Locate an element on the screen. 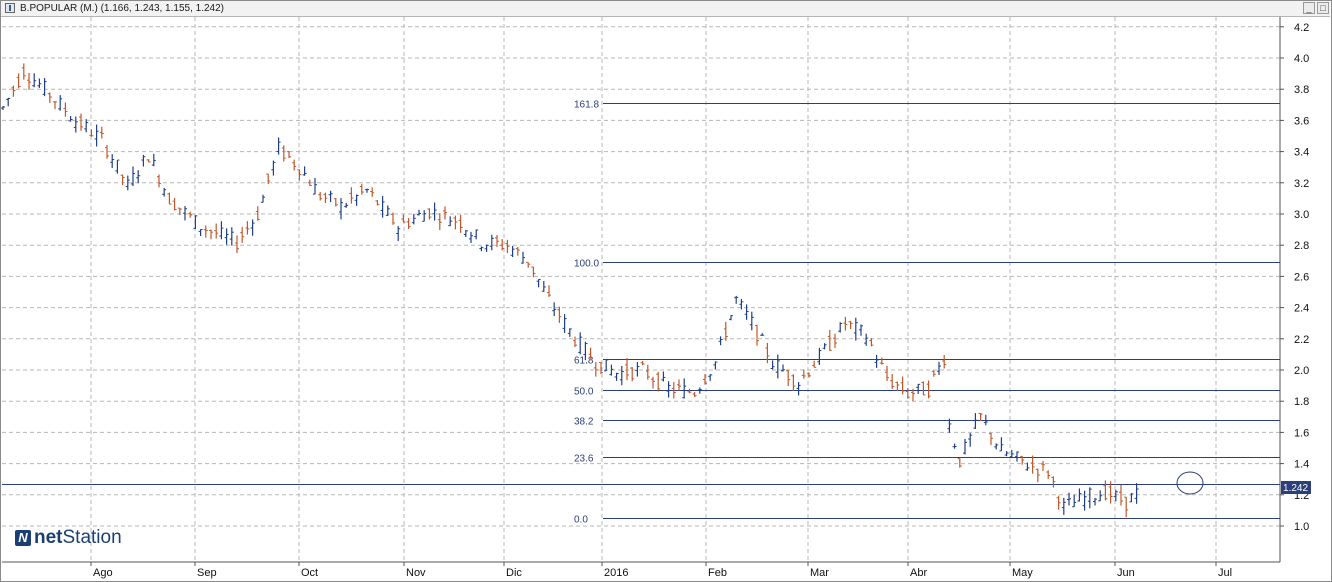  x-tick-label: 2016 is located at coordinates (616, 573).